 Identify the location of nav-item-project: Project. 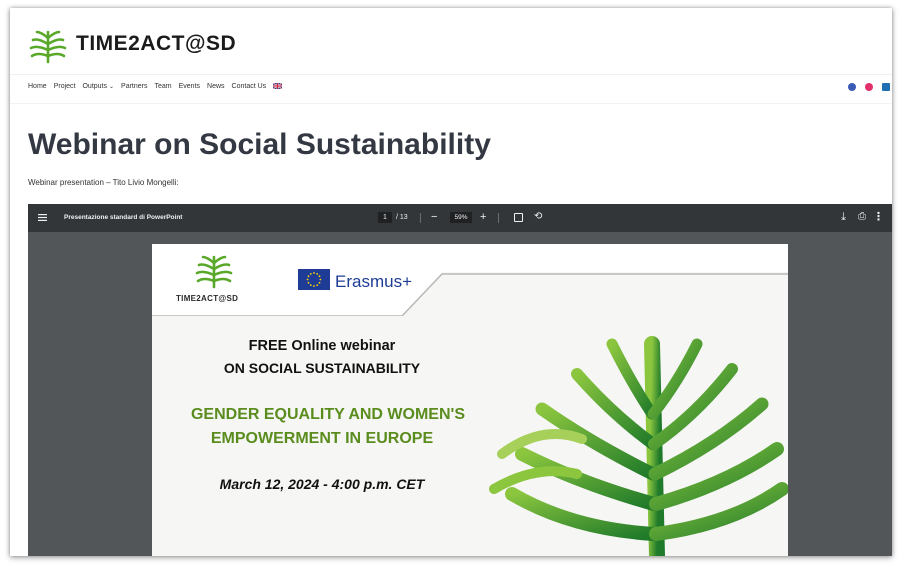
(65, 86).